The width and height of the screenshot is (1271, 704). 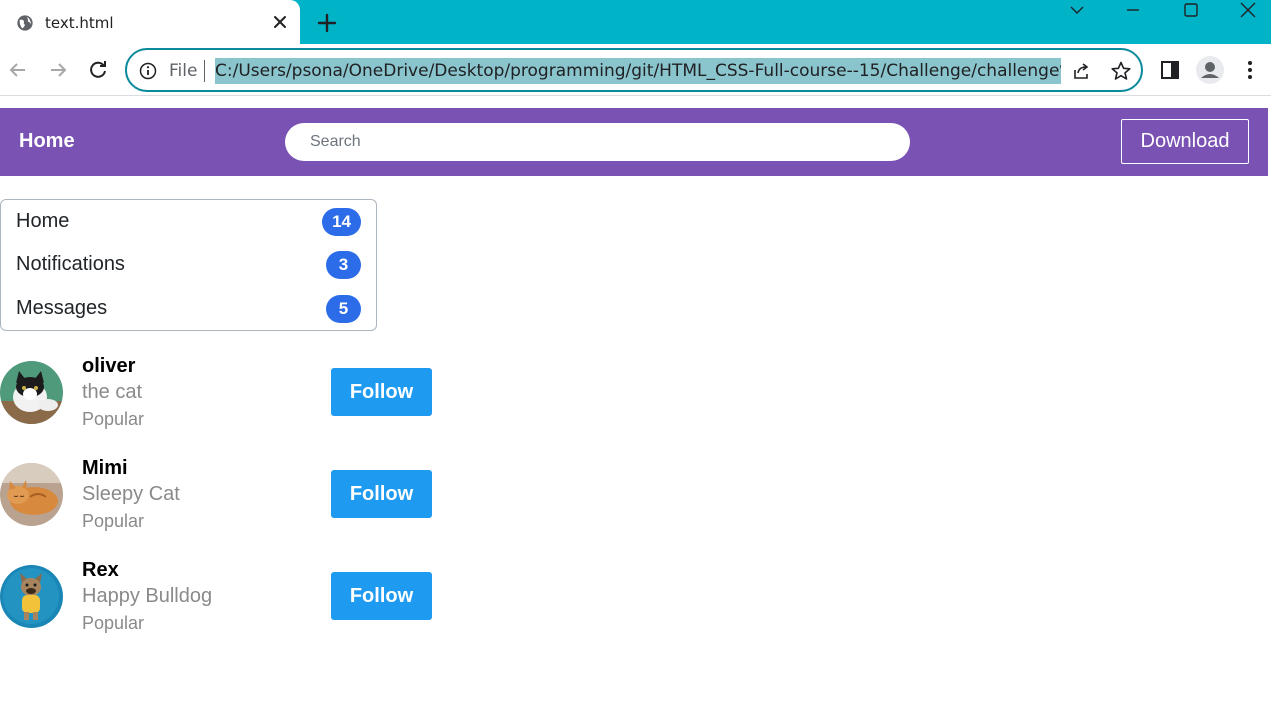 What do you see at coordinates (220, 607) in the screenshot?
I see `profile-card-rex: Rex Happy Bulldog Popular Follow` at bounding box center [220, 607].